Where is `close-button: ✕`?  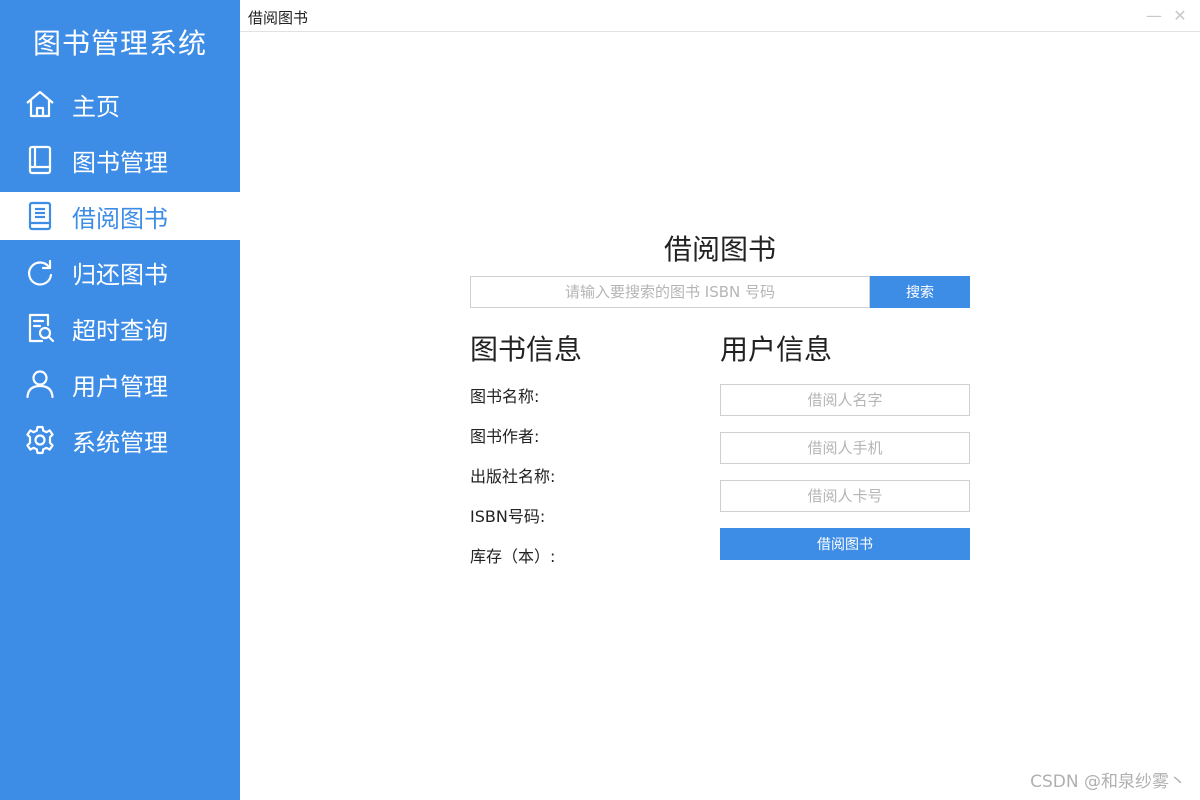 close-button: ✕ is located at coordinates (1180, 16).